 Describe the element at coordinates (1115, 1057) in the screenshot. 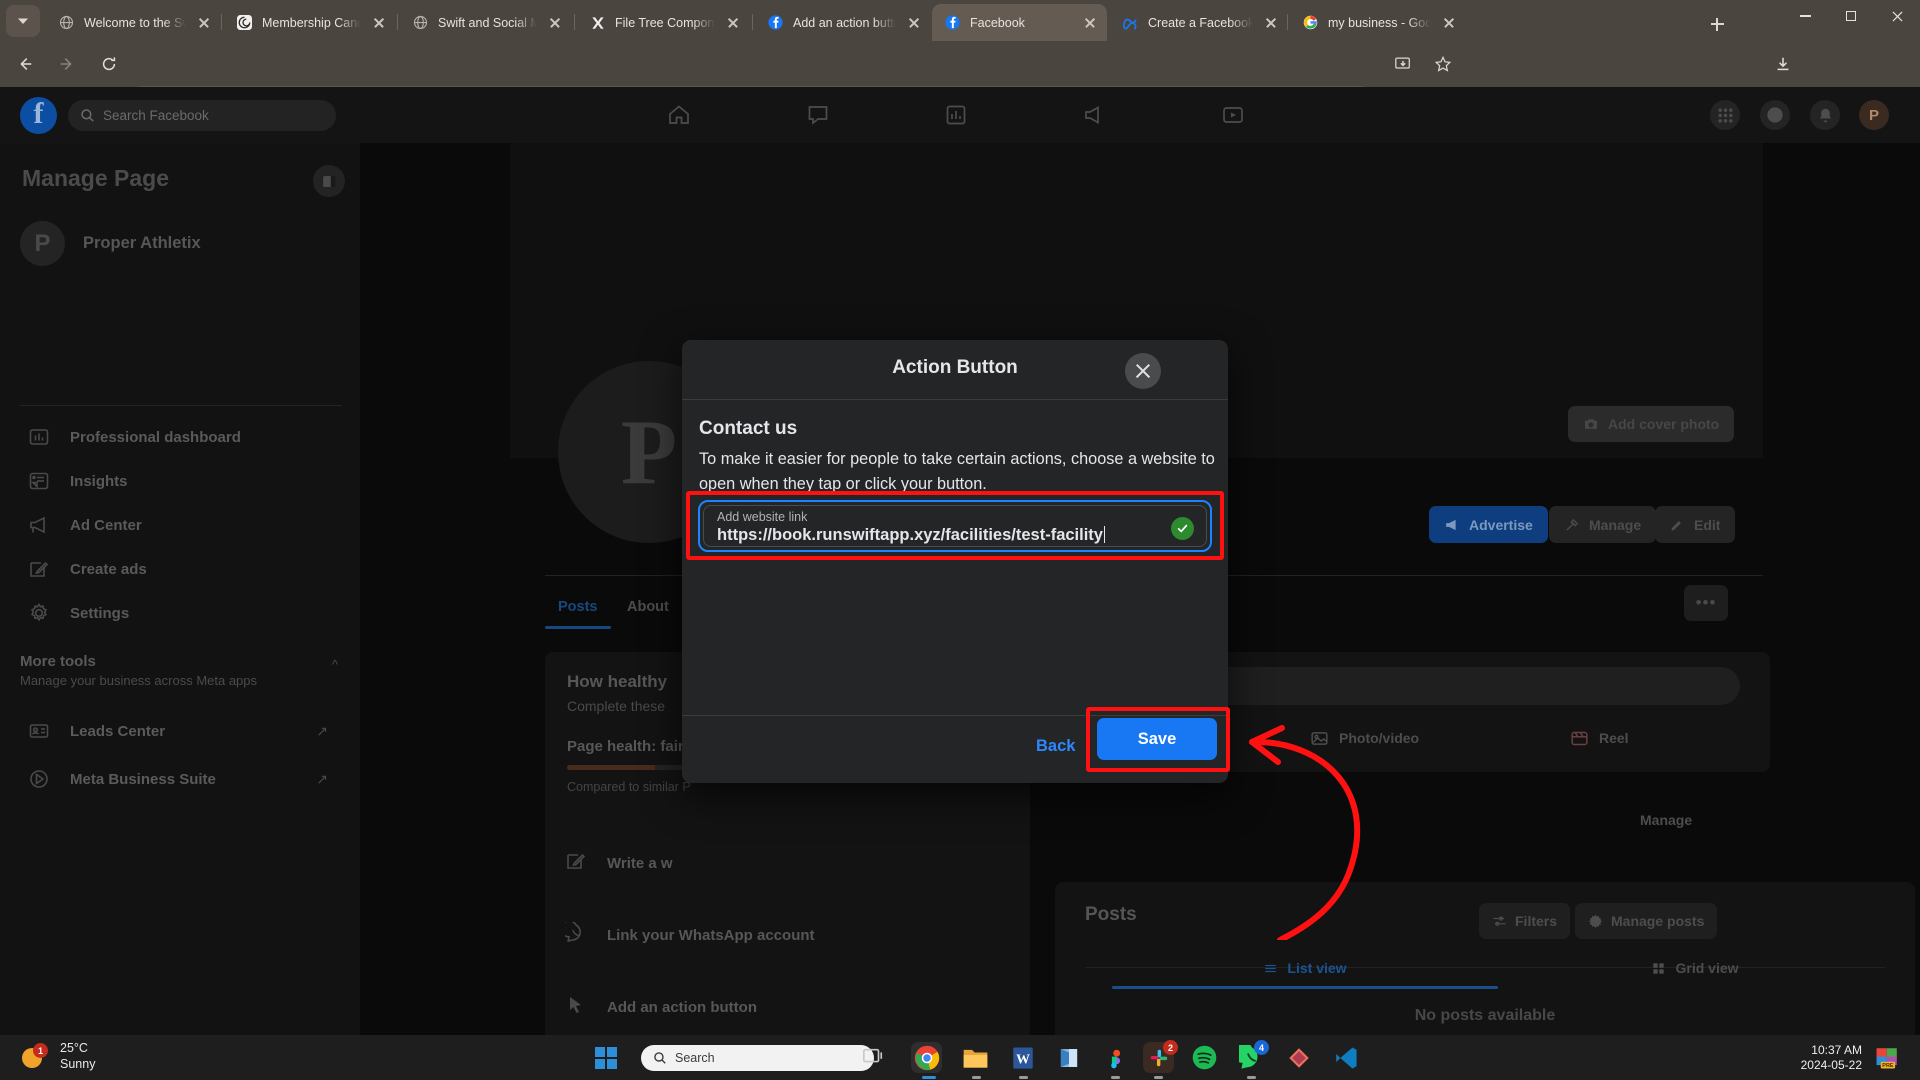

I see `figma-icon` at that location.